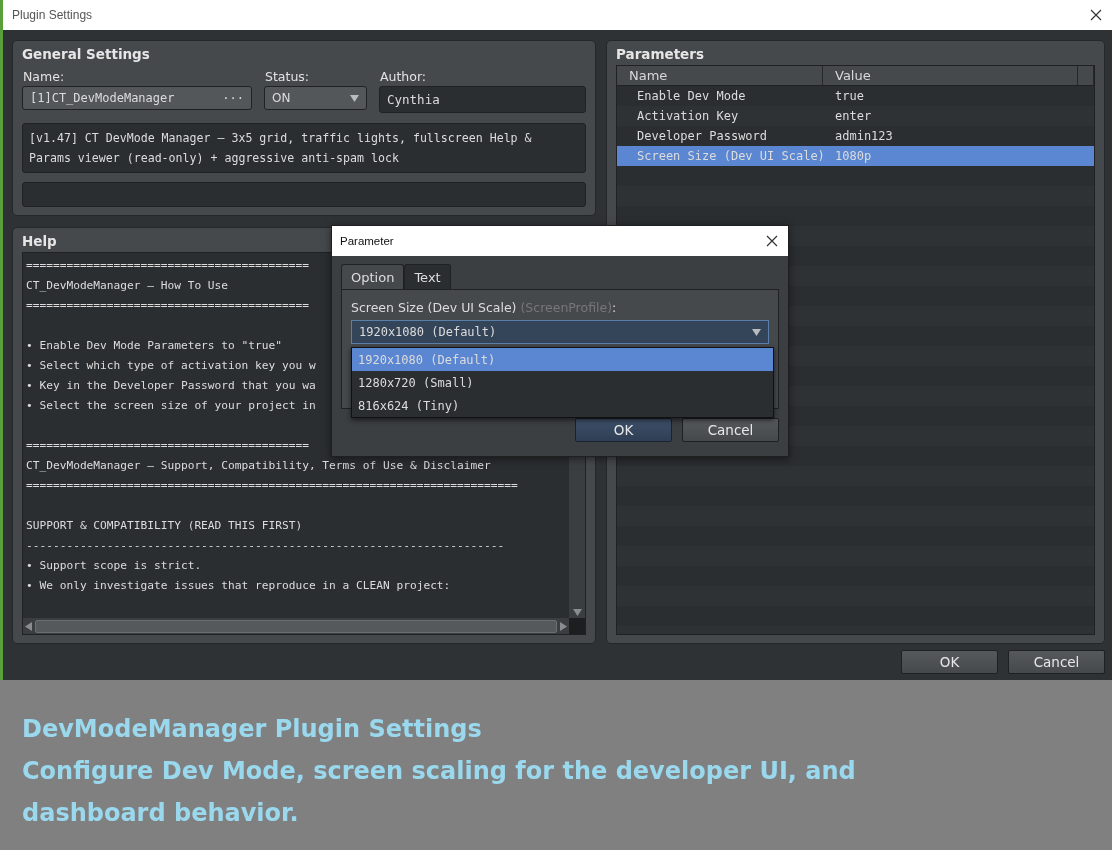 The image size is (1112, 850). I want to click on help-line: CT_DevModeManager — How To Use, so click(127, 286).